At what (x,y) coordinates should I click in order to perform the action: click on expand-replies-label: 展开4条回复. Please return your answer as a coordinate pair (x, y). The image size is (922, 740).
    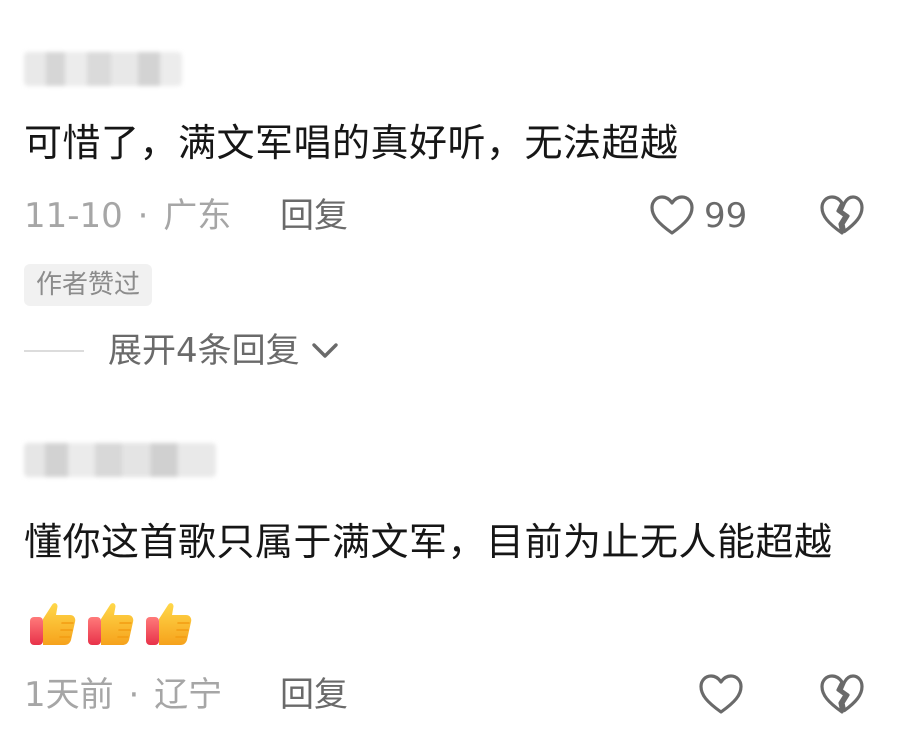
    Looking at the image, I should click on (204, 351).